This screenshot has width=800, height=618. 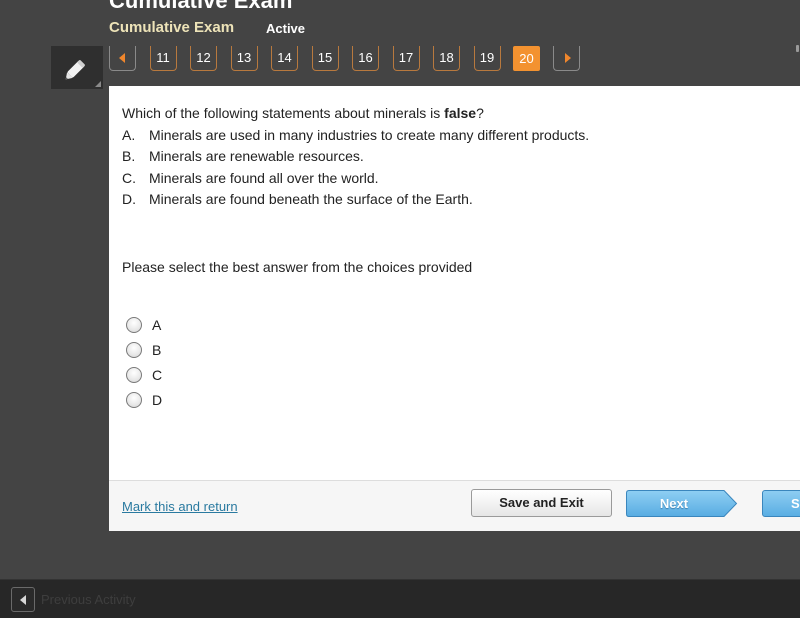 What do you see at coordinates (88, 599) in the screenshot?
I see `previous-activity-label: Previous Activity` at bounding box center [88, 599].